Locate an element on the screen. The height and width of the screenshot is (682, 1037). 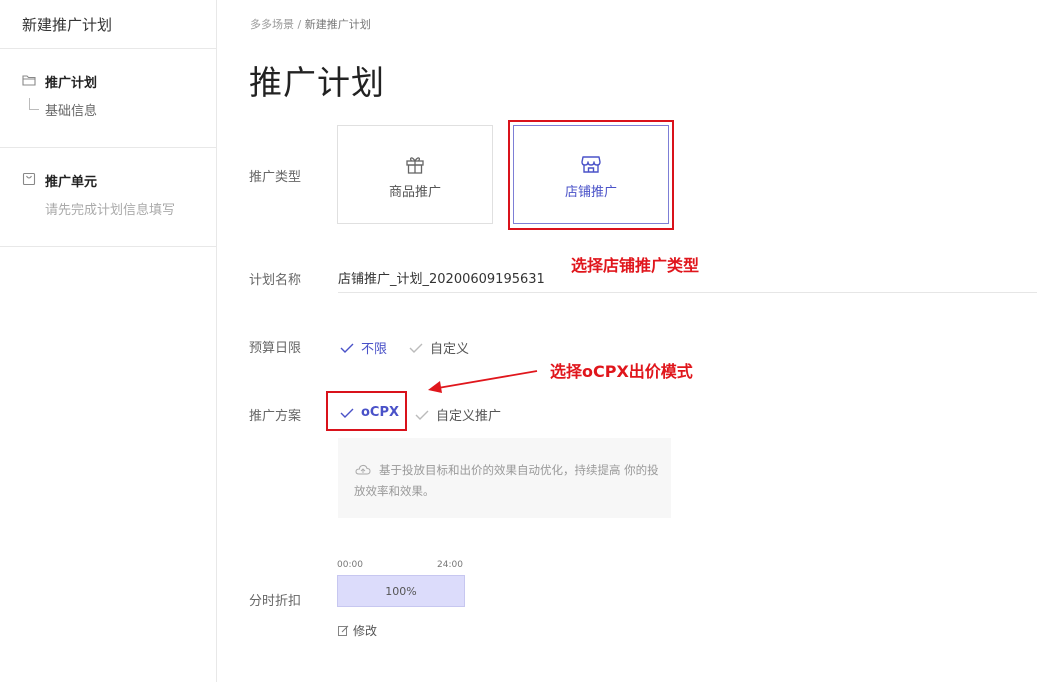
scheme-option-custom-label: 自定义推广 is located at coordinates (469, 416).